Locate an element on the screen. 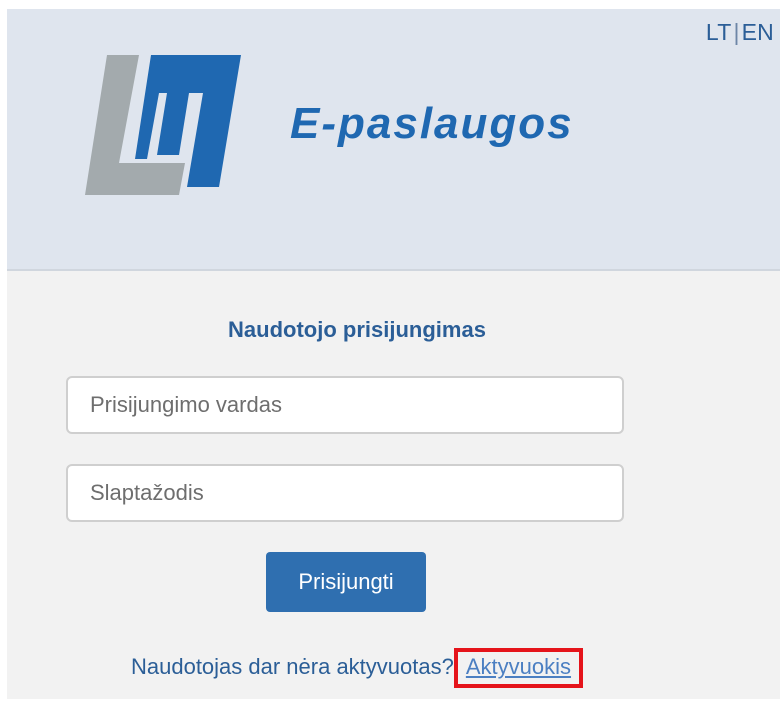 The width and height of the screenshot is (780, 713). lang-en-link: EN is located at coordinates (758, 32).